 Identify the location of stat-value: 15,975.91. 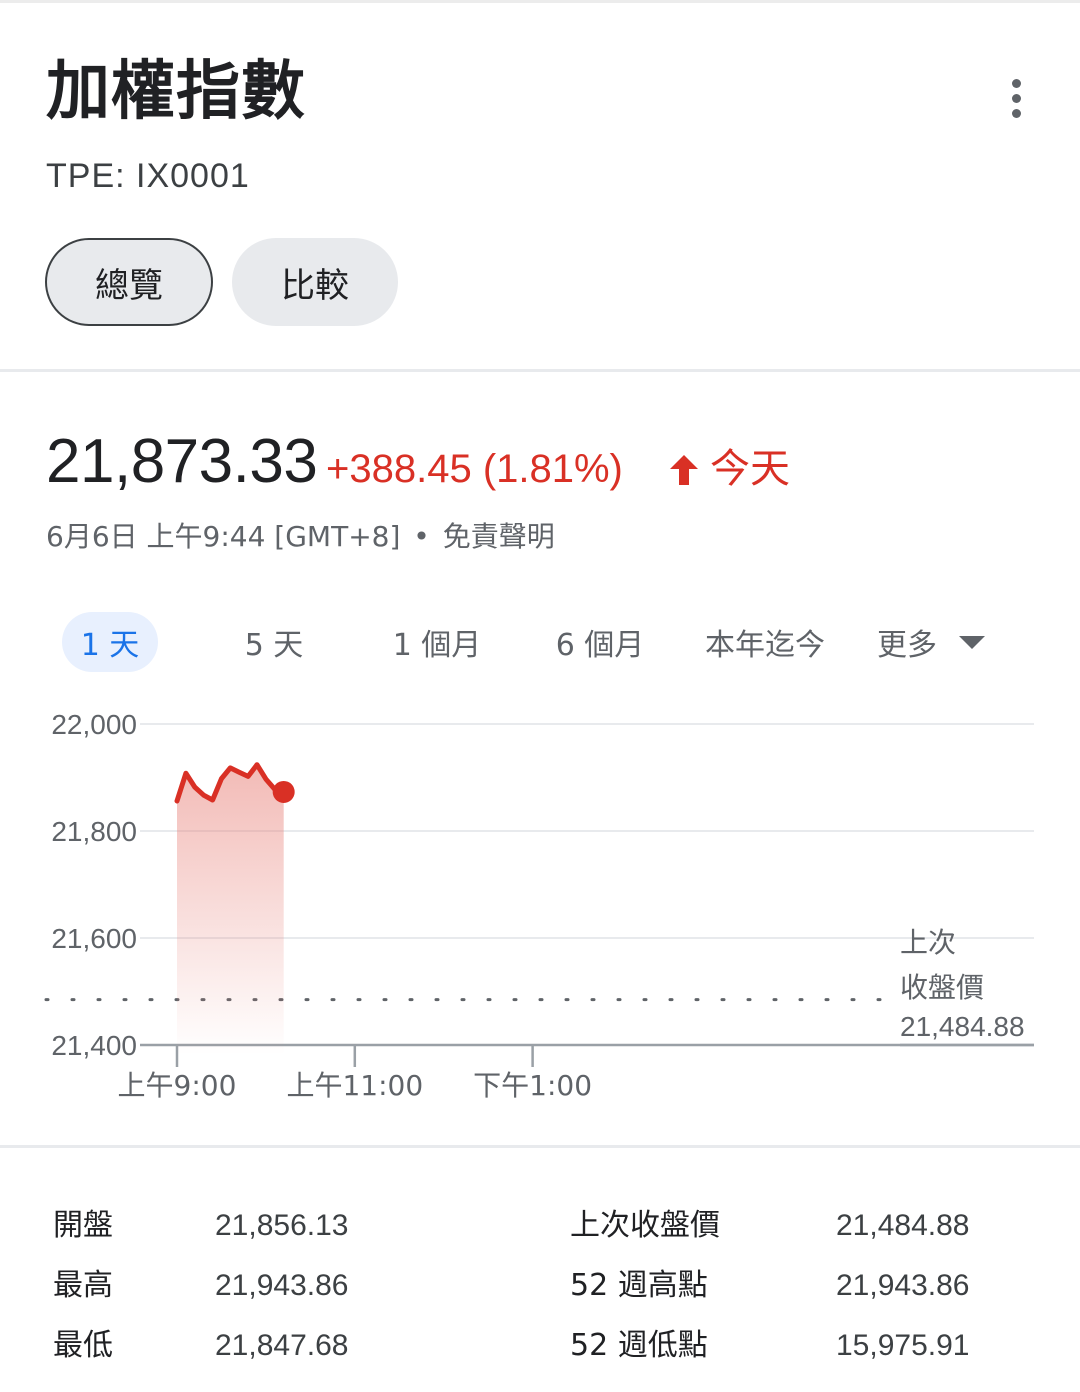
(903, 1345).